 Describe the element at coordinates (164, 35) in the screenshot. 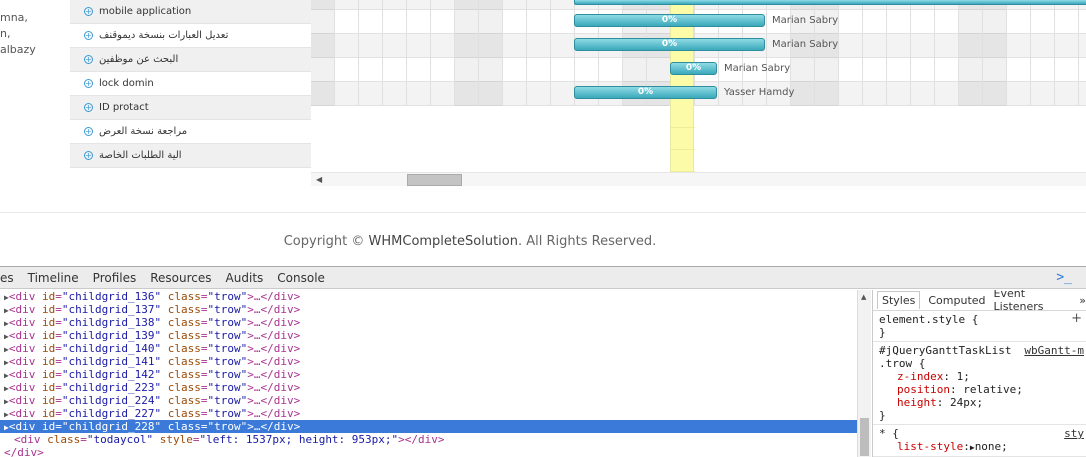

I see `task-name: تعديل العبارات بنسخة ديموقنف` at that location.